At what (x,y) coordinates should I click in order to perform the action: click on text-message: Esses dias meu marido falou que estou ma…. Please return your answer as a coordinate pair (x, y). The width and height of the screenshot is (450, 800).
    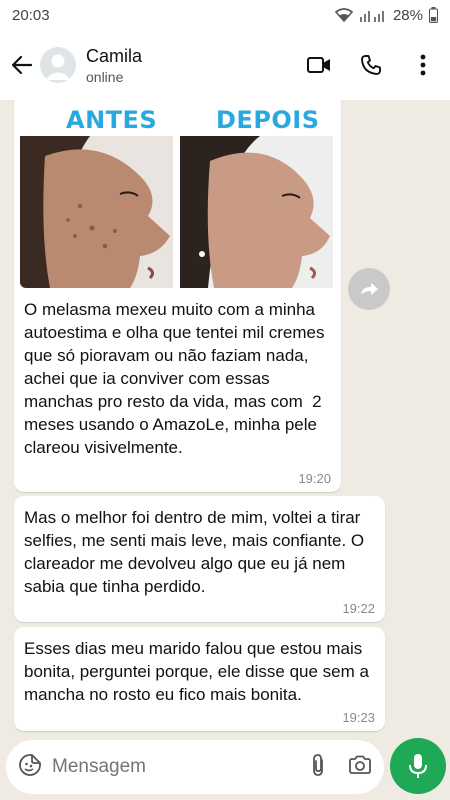
    Looking at the image, I should click on (199, 679).